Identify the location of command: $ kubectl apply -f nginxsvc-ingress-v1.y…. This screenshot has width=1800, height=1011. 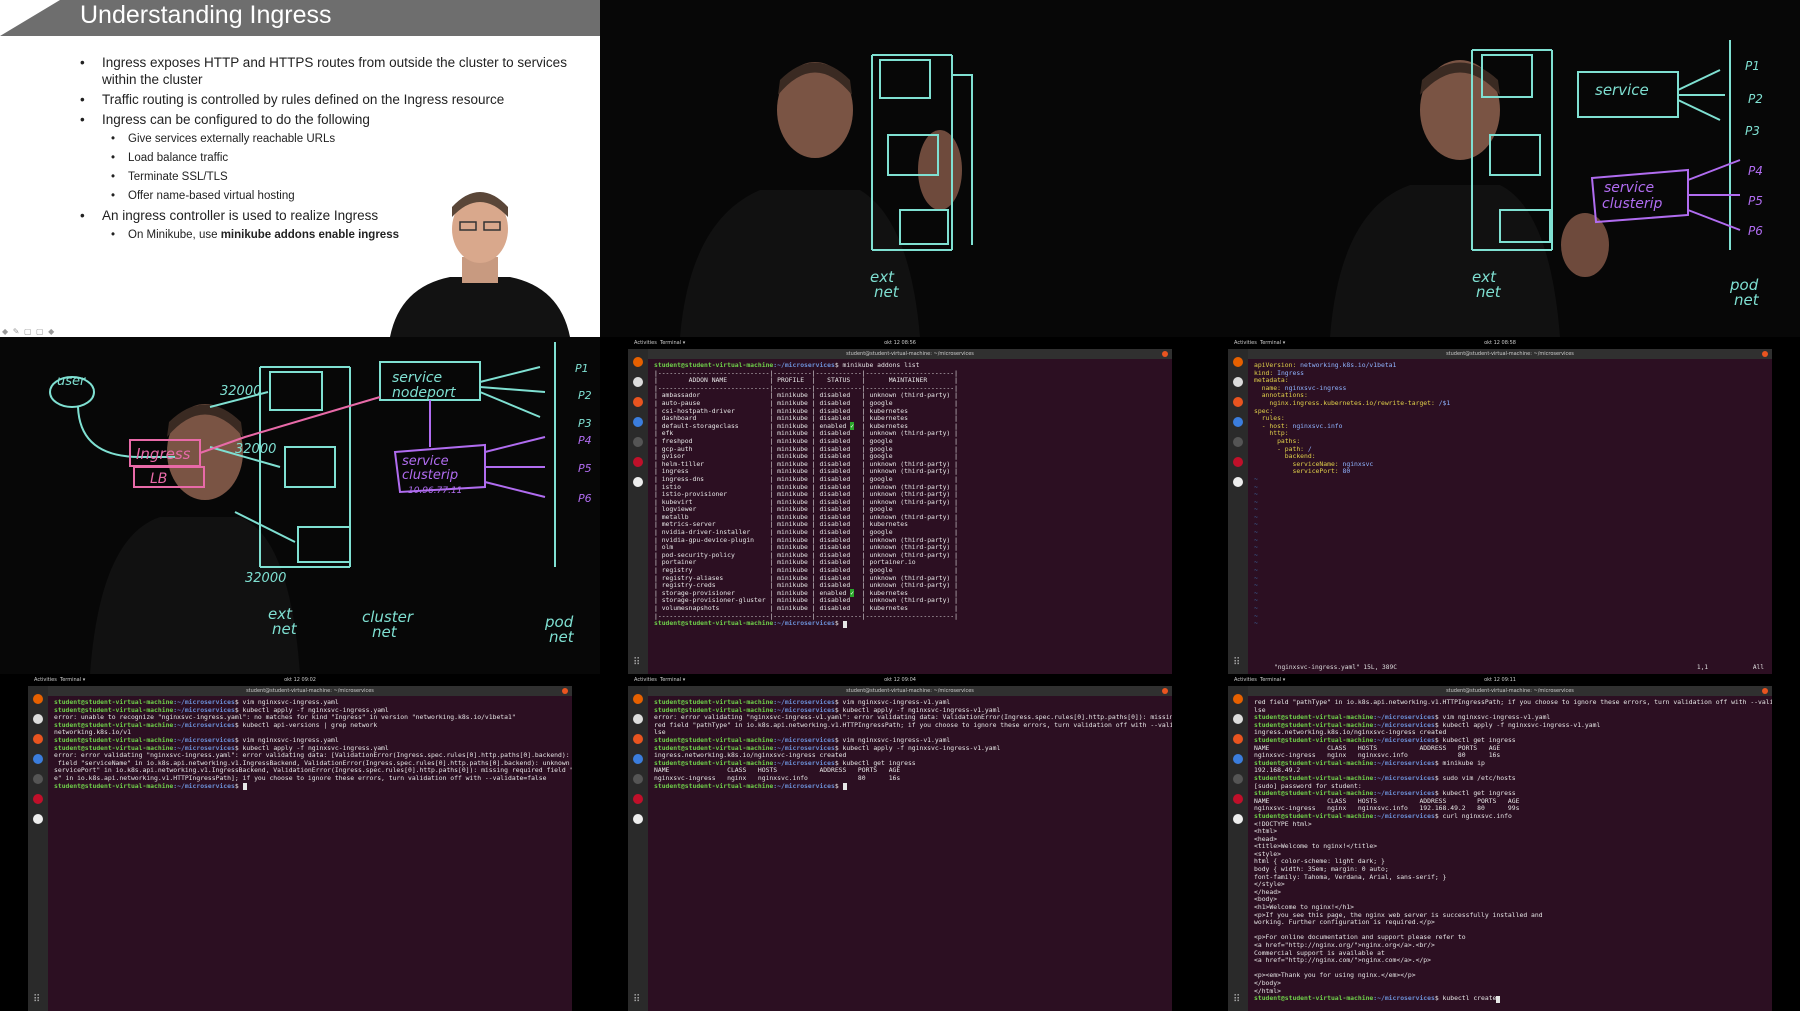
(1517, 724).